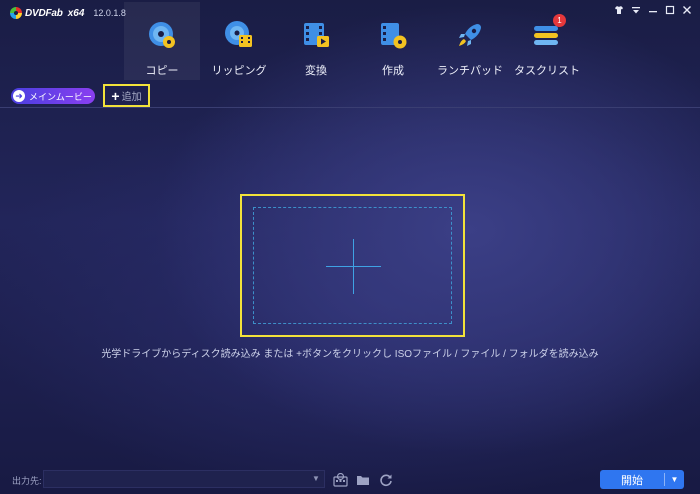 The image size is (700, 494). I want to click on brand-name: DVDFab, so click(44, 13).